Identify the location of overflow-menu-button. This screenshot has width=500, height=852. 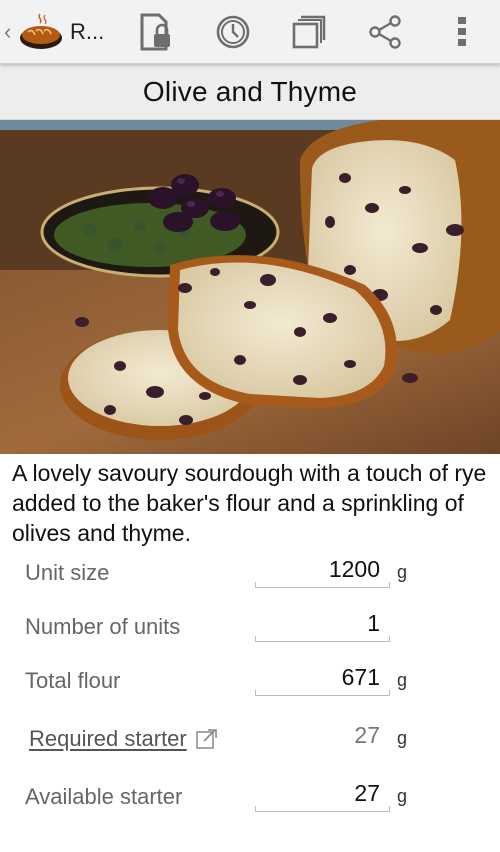
(462, 32).